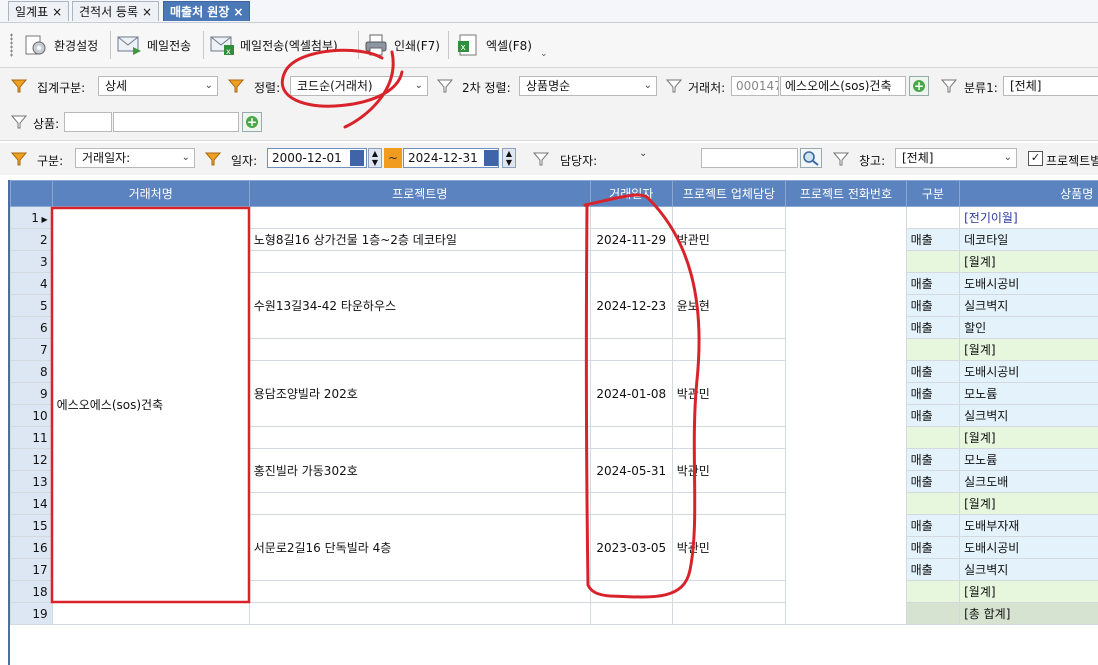 The height and width of the screenshot is (665, 1098). What do you see at coordinates (31, 481) in the screenshot?
I see `row-number: 13` at bounding box center [31, 481].